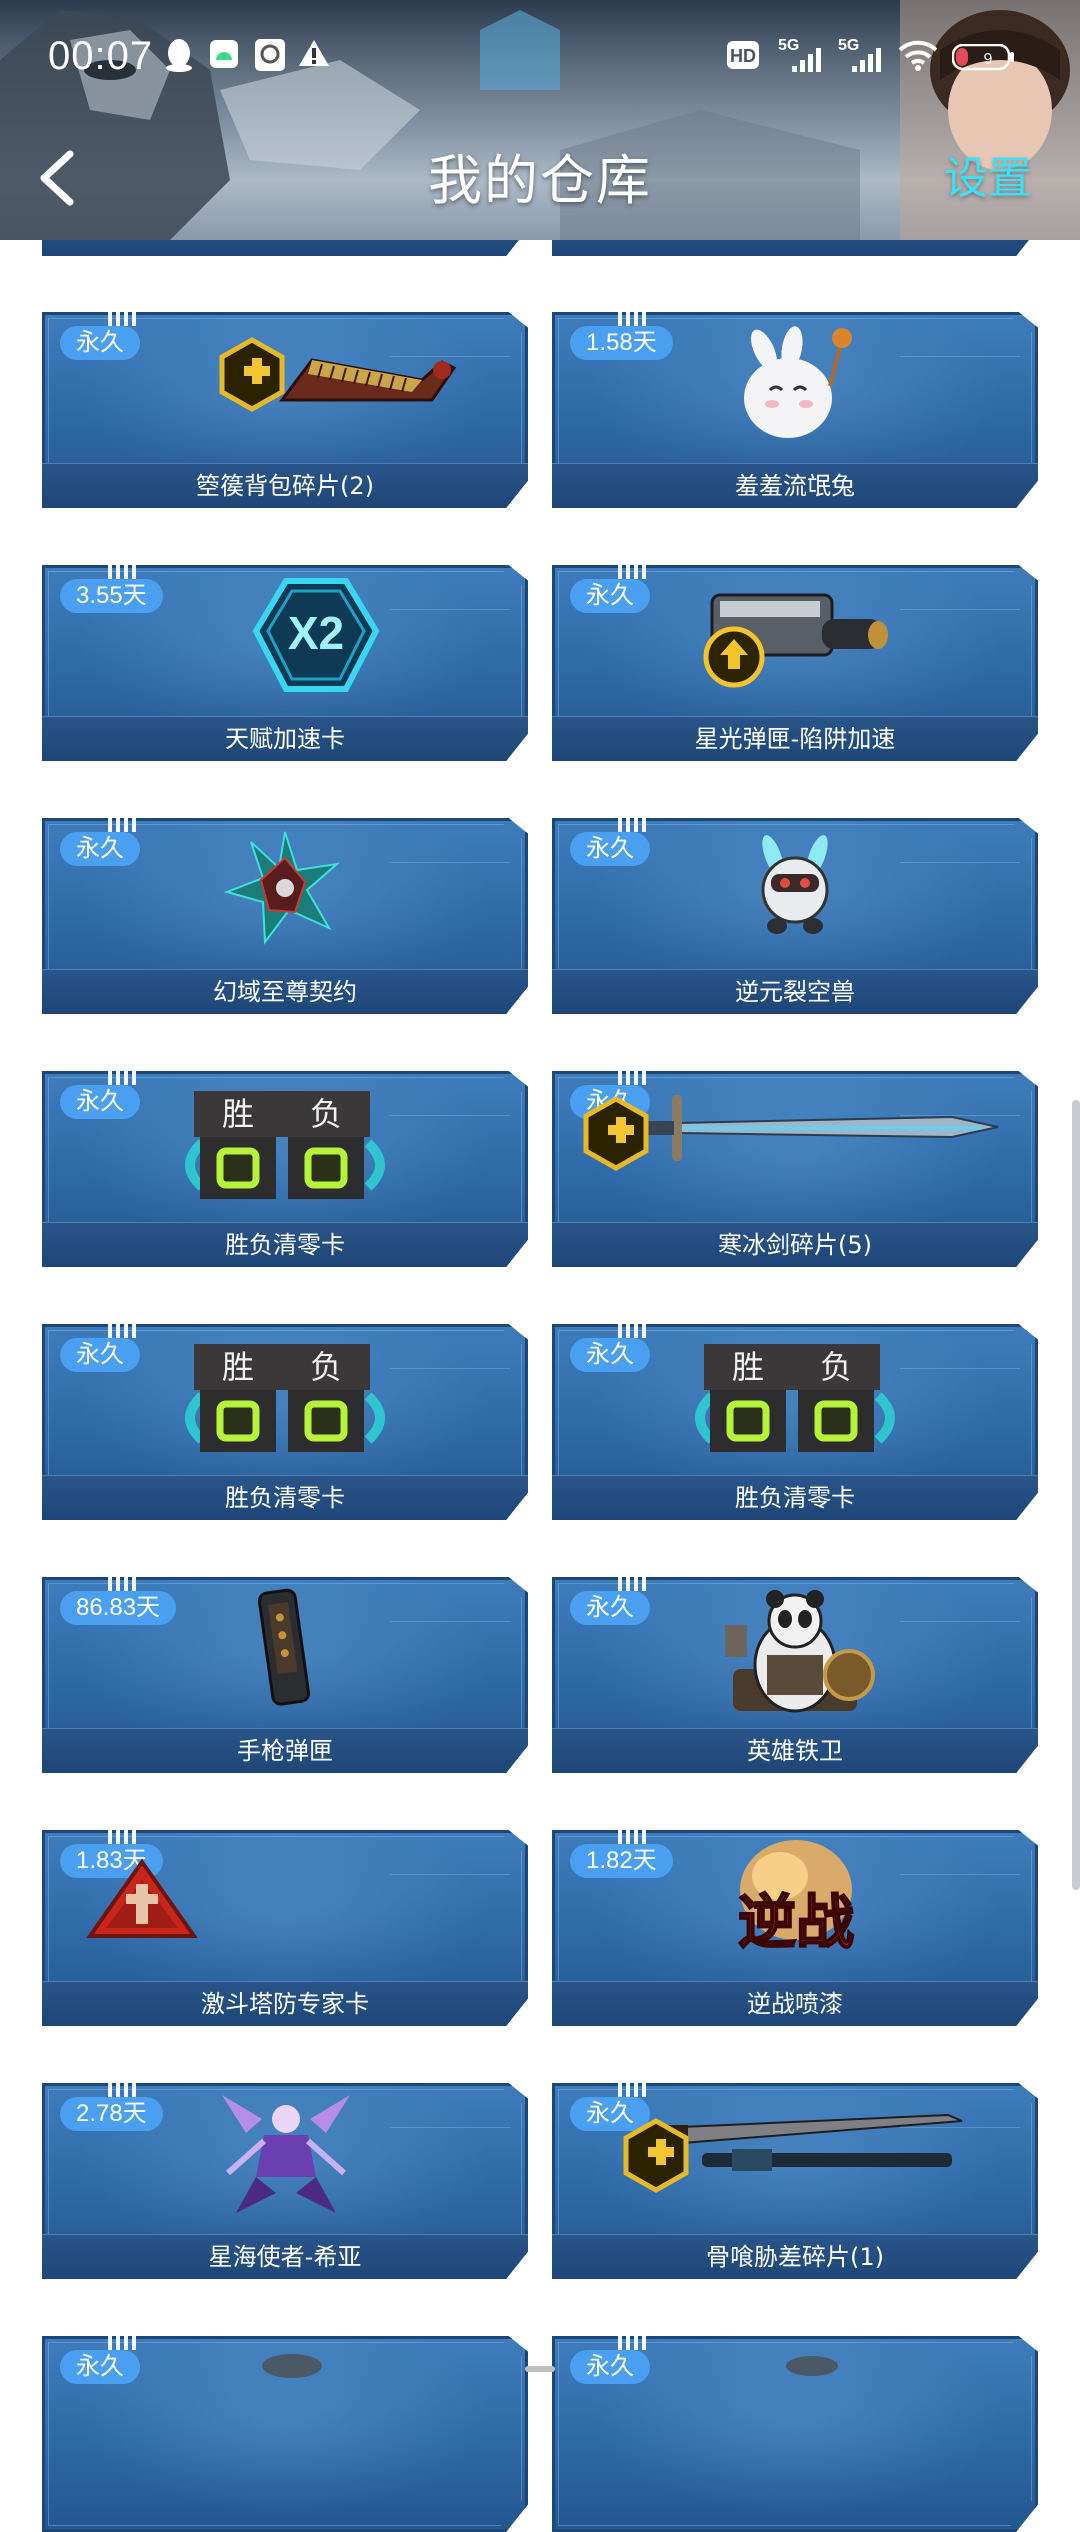 This screenshot has height=2532, width=1080. I want to click on inventory-card: 永久 寒冰剑碎片(5), so click(795, 1169).